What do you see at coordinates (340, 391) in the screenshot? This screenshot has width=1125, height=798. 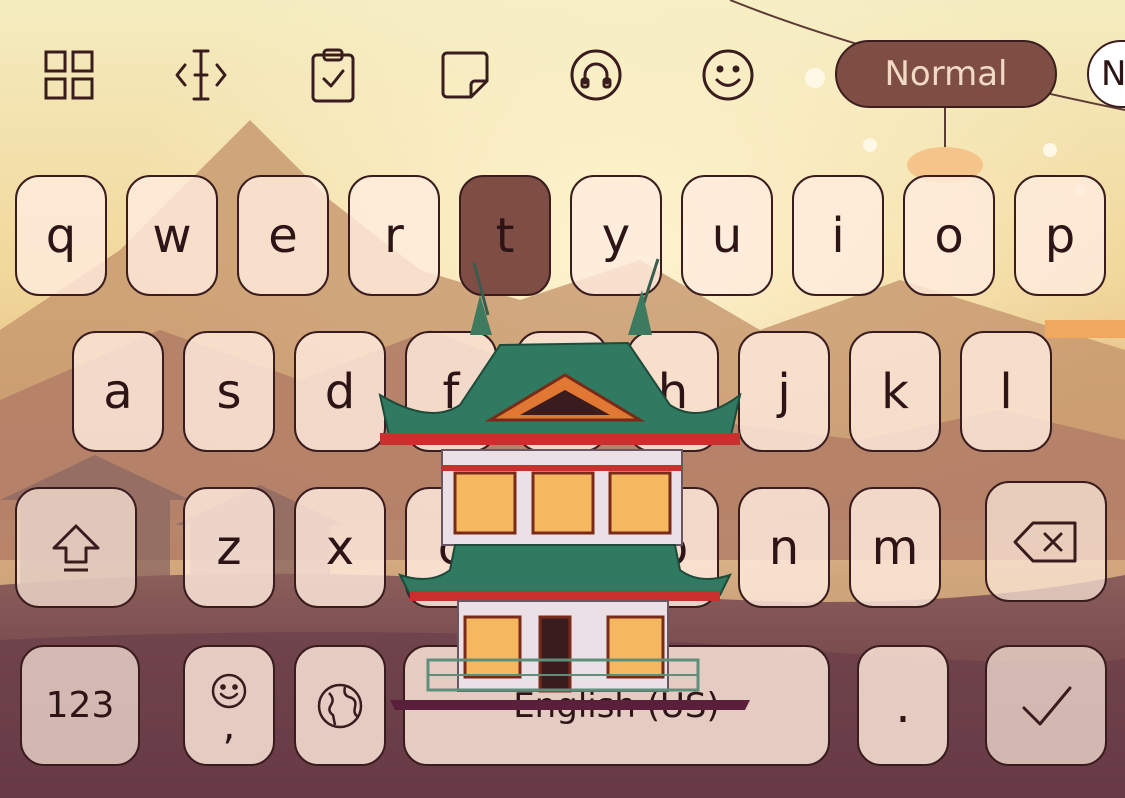 I see `key-d: d` at bounding box center [340, 391].